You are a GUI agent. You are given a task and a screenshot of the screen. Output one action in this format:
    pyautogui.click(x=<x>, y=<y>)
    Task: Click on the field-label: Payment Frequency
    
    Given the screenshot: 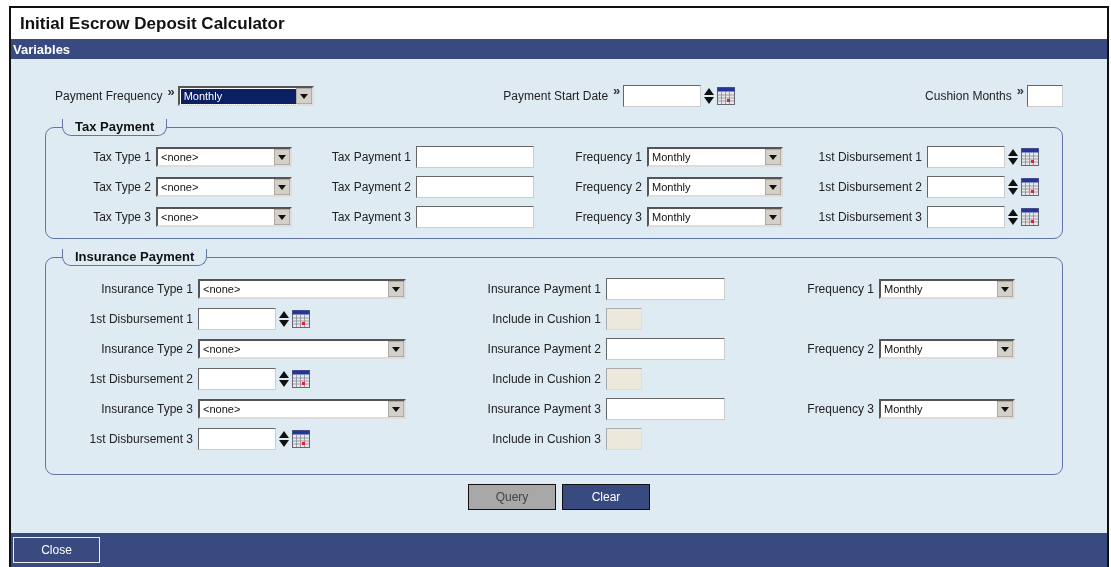 What is the action you would take?
    pyautogui.click(x=109, y=96)
    